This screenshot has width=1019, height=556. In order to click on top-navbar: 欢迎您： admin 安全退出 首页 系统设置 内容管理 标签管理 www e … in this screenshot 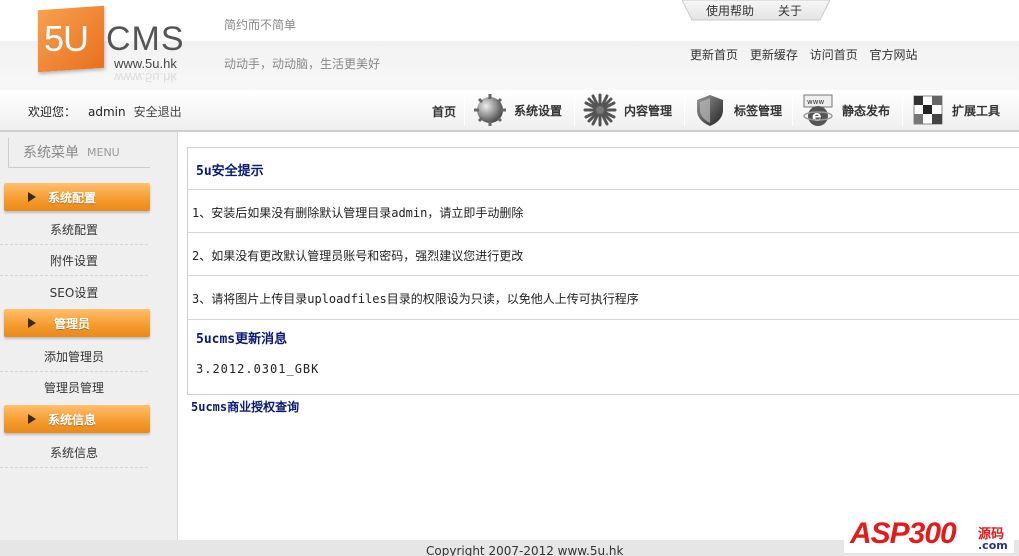, I will do `click(509, 111)`.